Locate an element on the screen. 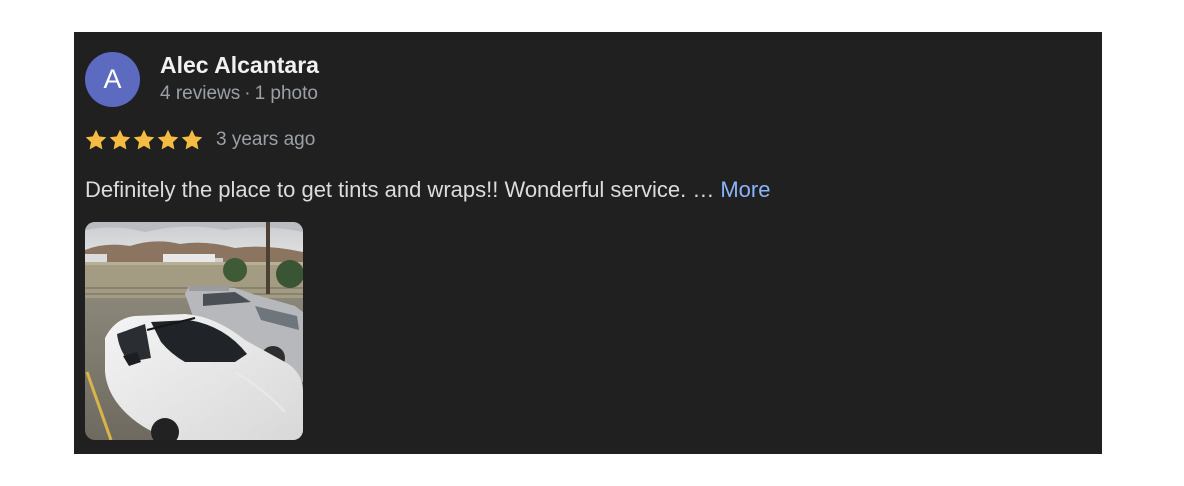  reviewer-avatar: A is located at coordinates (112, 79).